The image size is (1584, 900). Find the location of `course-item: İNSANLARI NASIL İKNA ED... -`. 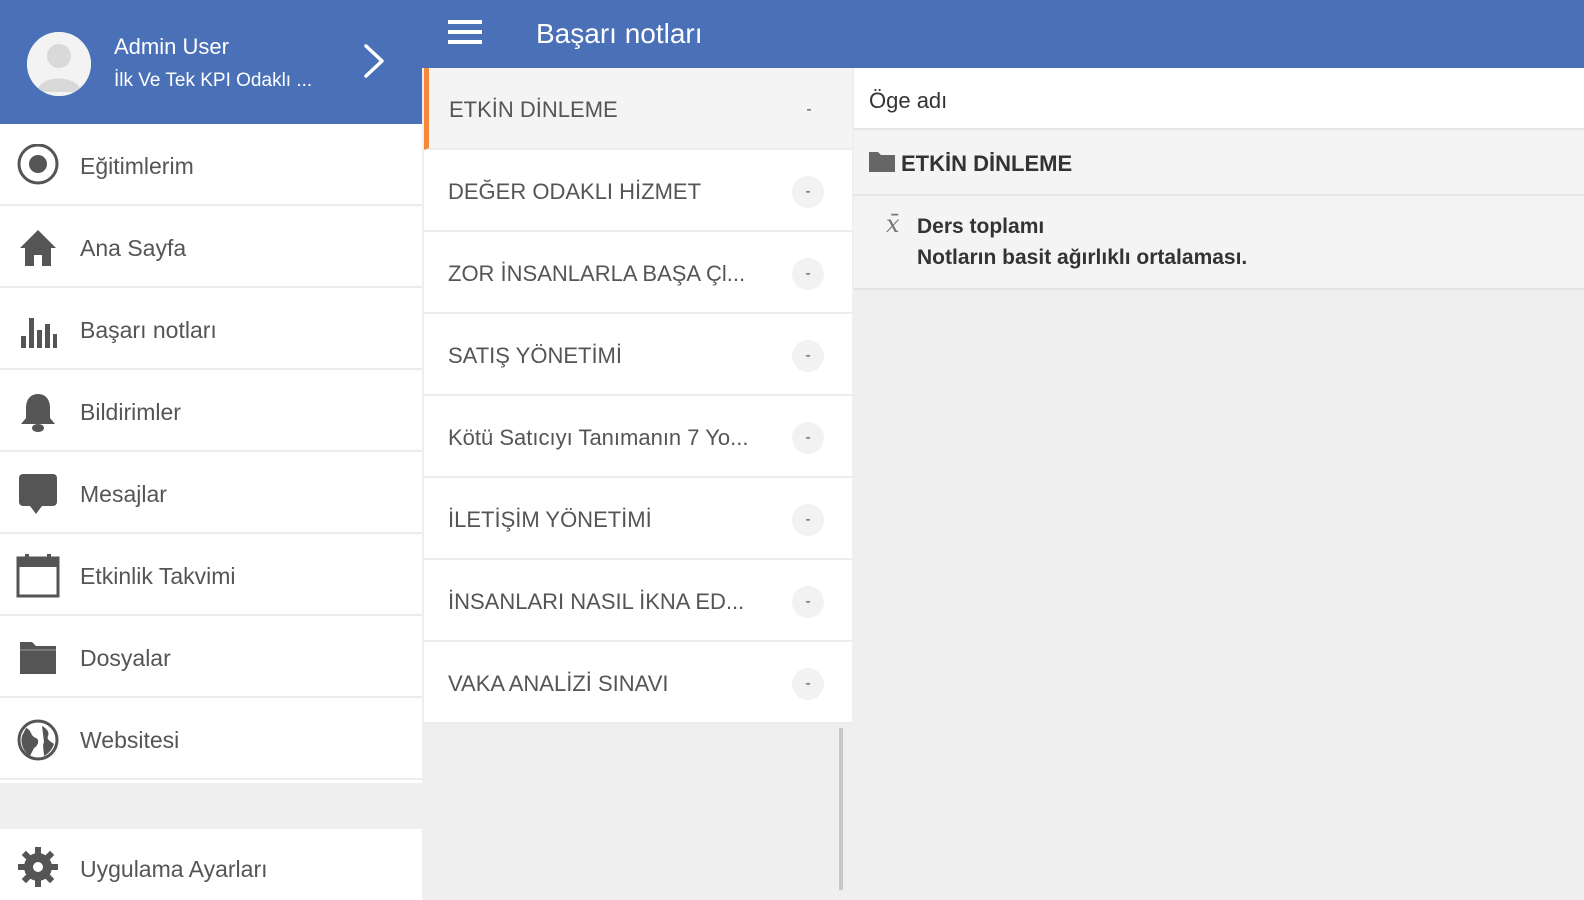

course-item: İNSANLARI NASIL İKNA ED... - is located at coordinates (638, 601).